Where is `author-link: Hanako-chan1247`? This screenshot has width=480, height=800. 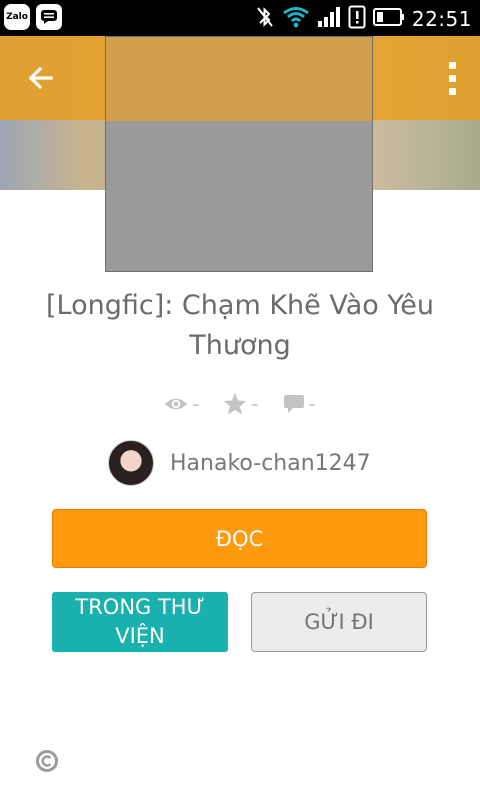
author-link: Hanako-chan1247 is located at coordinates (239, 463).